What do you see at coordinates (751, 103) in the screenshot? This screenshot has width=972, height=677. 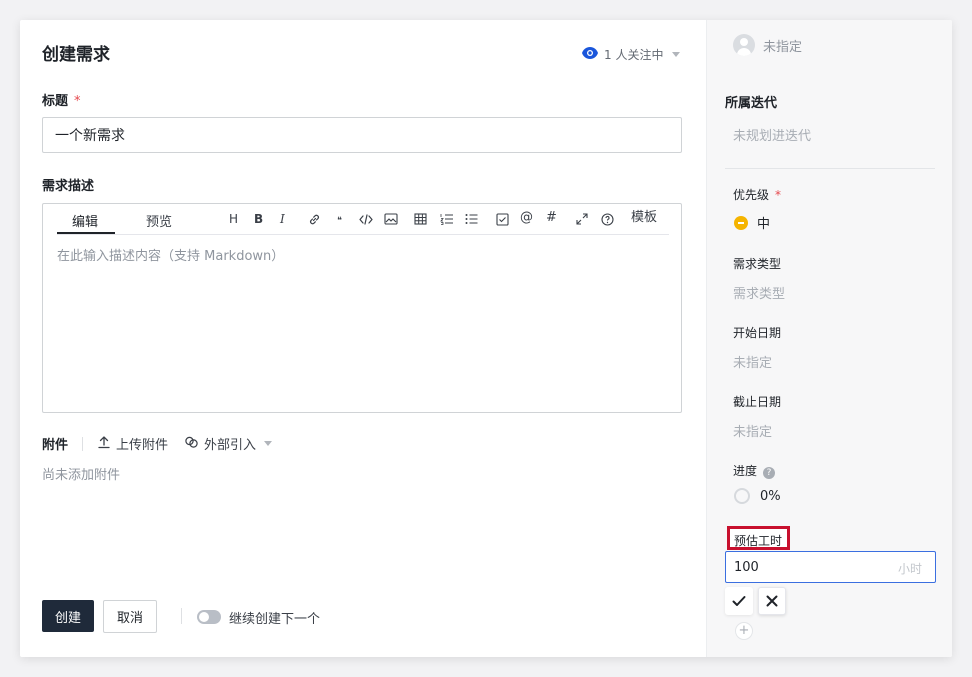 I see `iteration-label: 所属迭代` at bounding box center [751, 103].